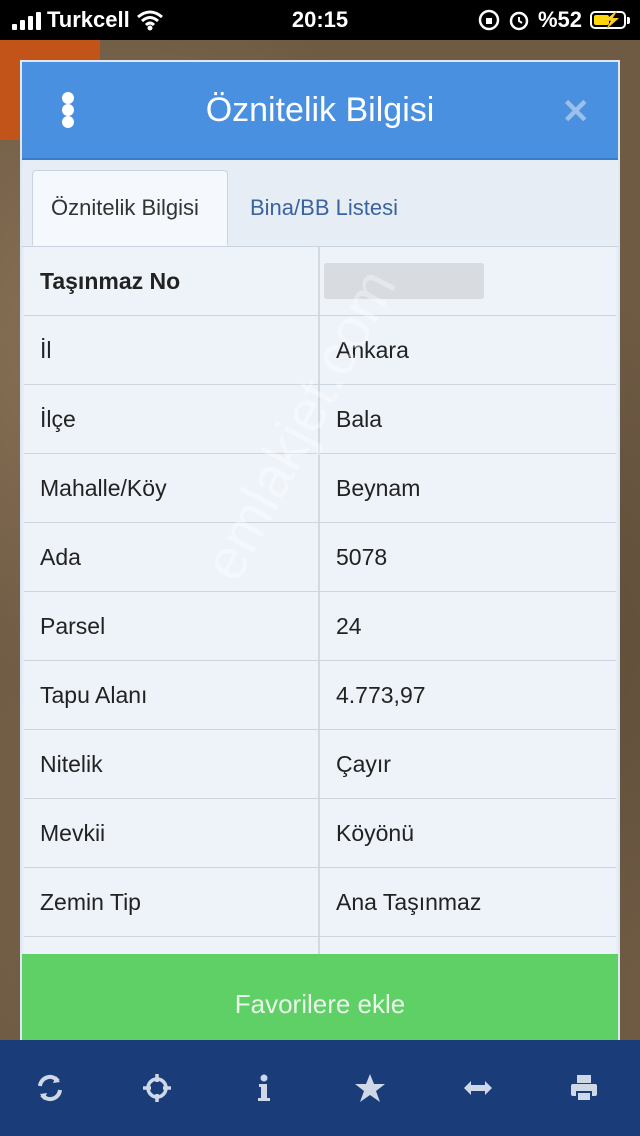 The image size is (640, 1136). Describe the element at coordinates (363, 763) in the screenshot. I see `row-value: Çayır` at that location.